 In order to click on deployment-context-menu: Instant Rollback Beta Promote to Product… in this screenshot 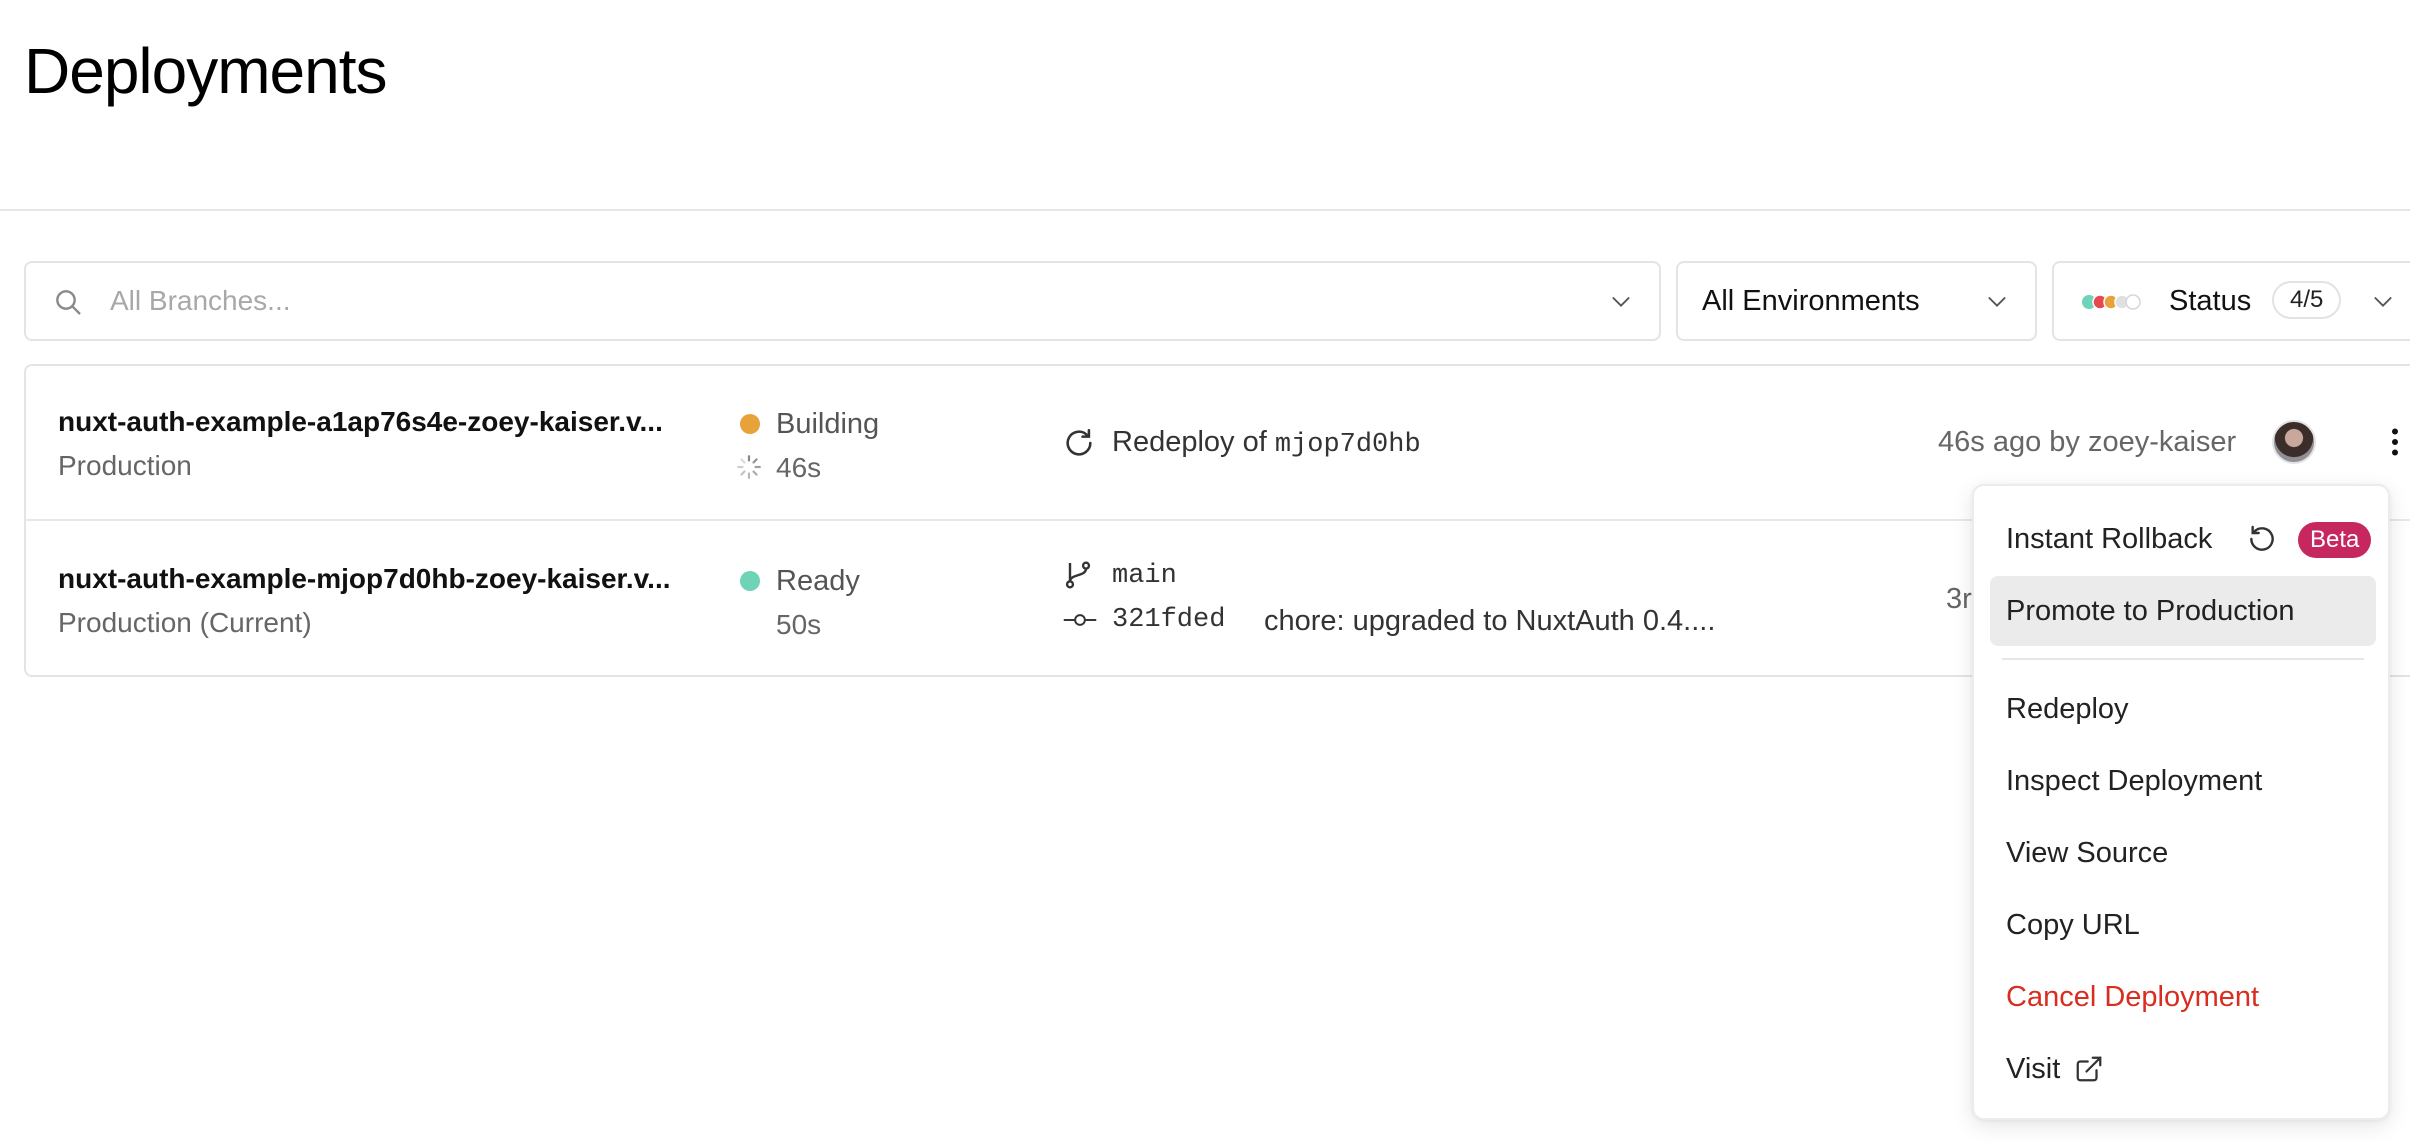, I will do `click(2181, 802)`.